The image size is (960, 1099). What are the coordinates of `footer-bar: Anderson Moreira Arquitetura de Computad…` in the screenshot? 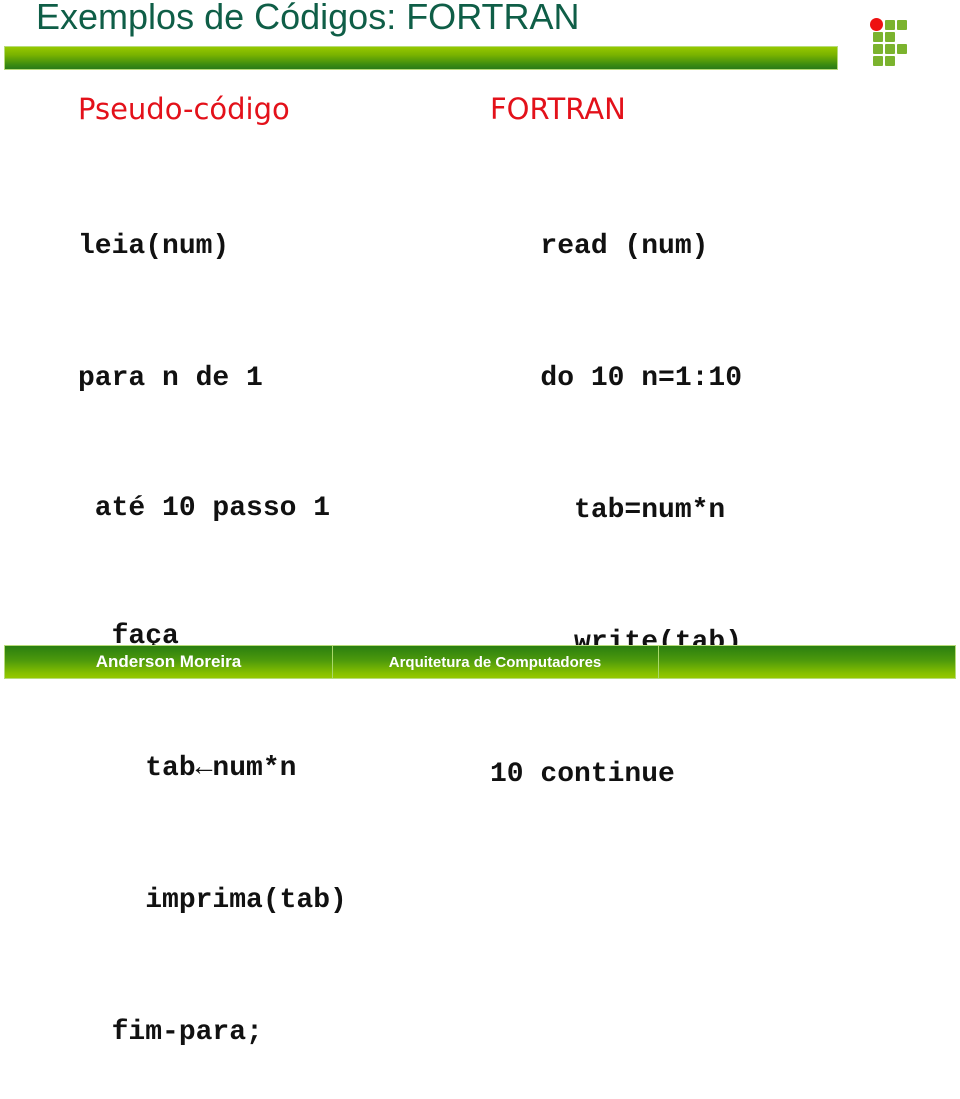 It's located at (480, 662).